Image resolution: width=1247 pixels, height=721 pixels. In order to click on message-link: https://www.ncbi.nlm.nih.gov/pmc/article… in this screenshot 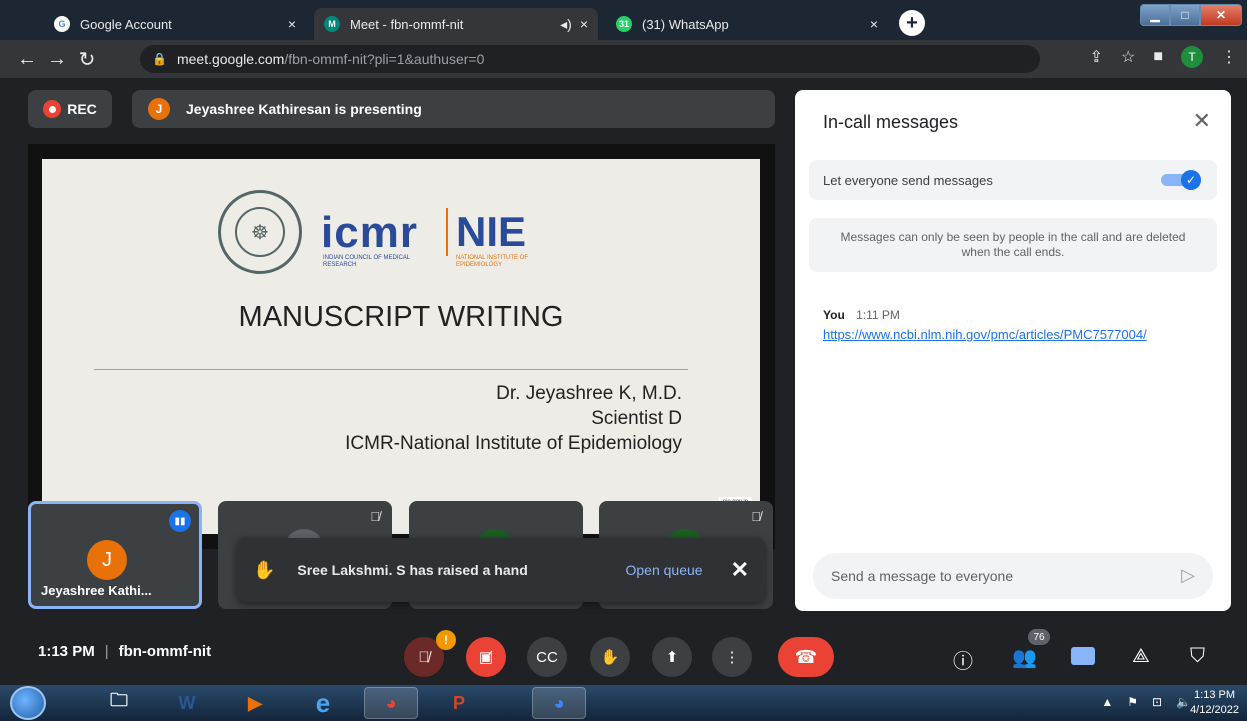, I will do `click(1015, 334)`.